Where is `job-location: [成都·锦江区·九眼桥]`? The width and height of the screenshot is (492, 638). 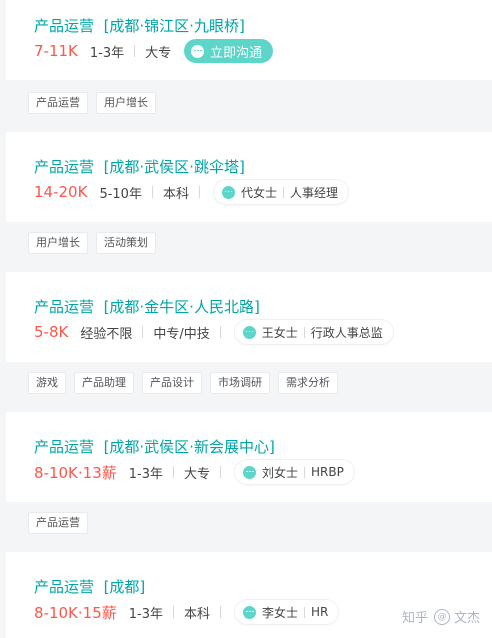 job-location: [成都·锦江区·九眼桥] is located at coordinates (174, 26).